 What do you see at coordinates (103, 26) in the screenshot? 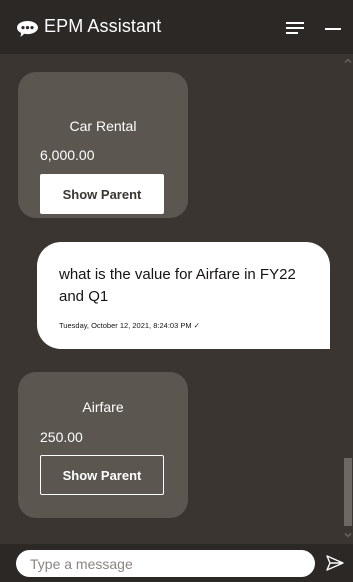
I see `app-title: EPM Assistant` at bounding box center [103, 26].